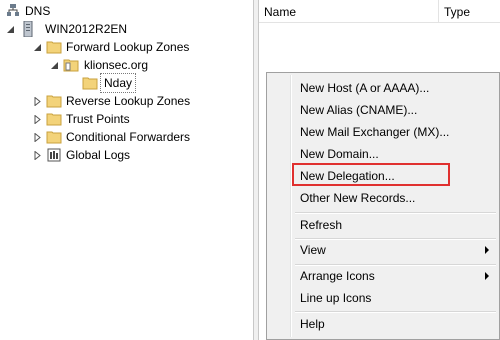  What do you see at coordinates (395, 312) in the screenshot?
I see `menu-separator` at bounding box center [395, 312].